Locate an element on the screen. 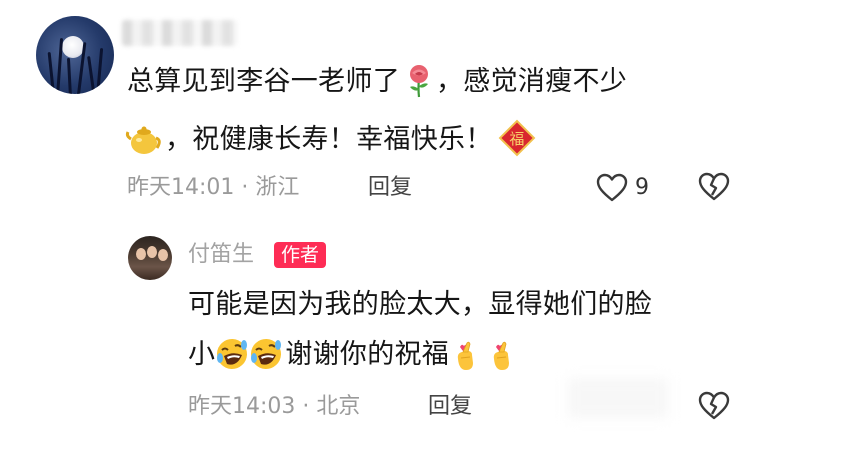  comment-line-2: ，祝健康长寿！幸福快乐！ is located at coordinates (329, 139).